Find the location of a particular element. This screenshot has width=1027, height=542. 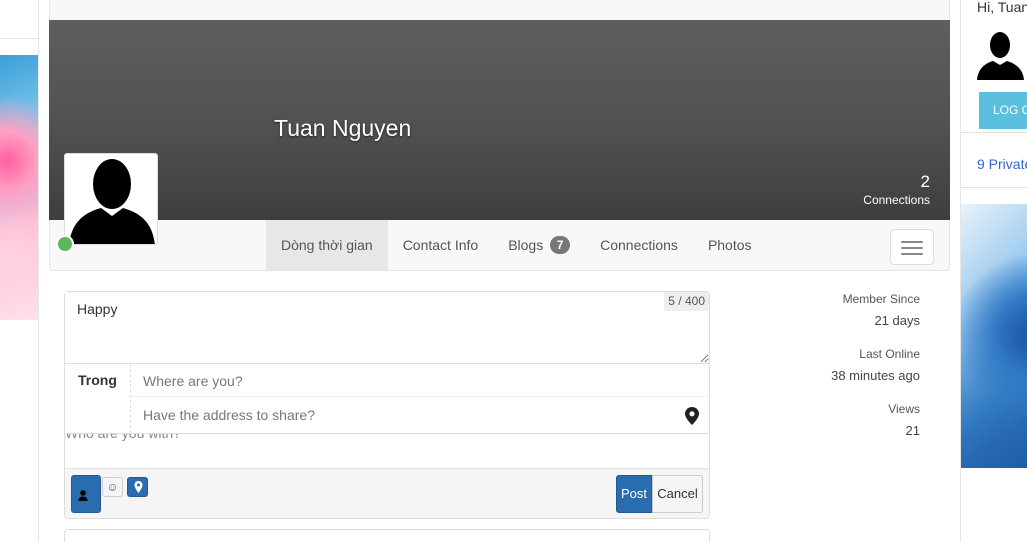

tag-friends-row: Who are you with? is located at coordinates (387, 450).